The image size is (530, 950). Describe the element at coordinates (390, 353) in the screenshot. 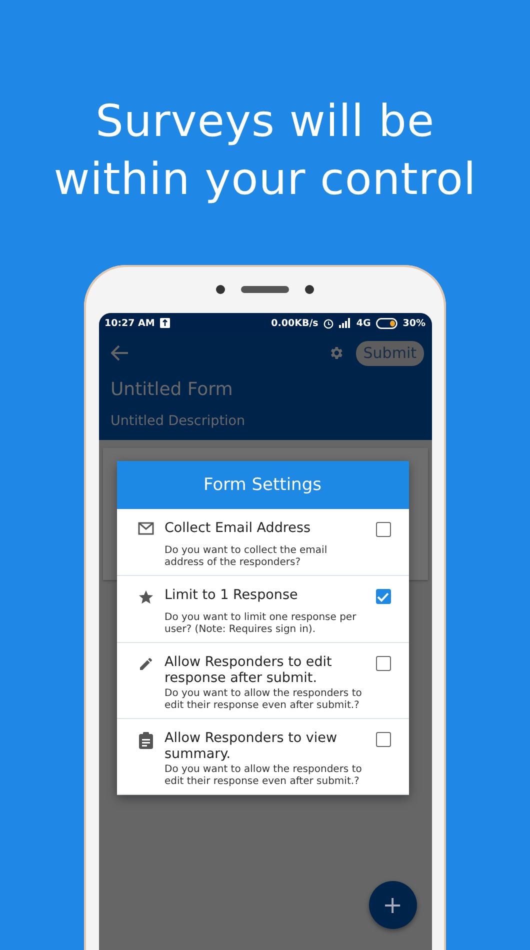

I see `submit-button: Submit` at that location.